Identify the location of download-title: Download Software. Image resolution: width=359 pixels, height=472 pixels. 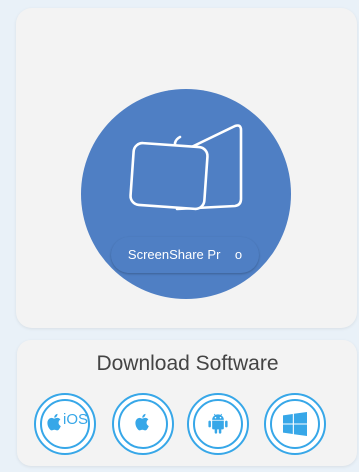
(187, 363).